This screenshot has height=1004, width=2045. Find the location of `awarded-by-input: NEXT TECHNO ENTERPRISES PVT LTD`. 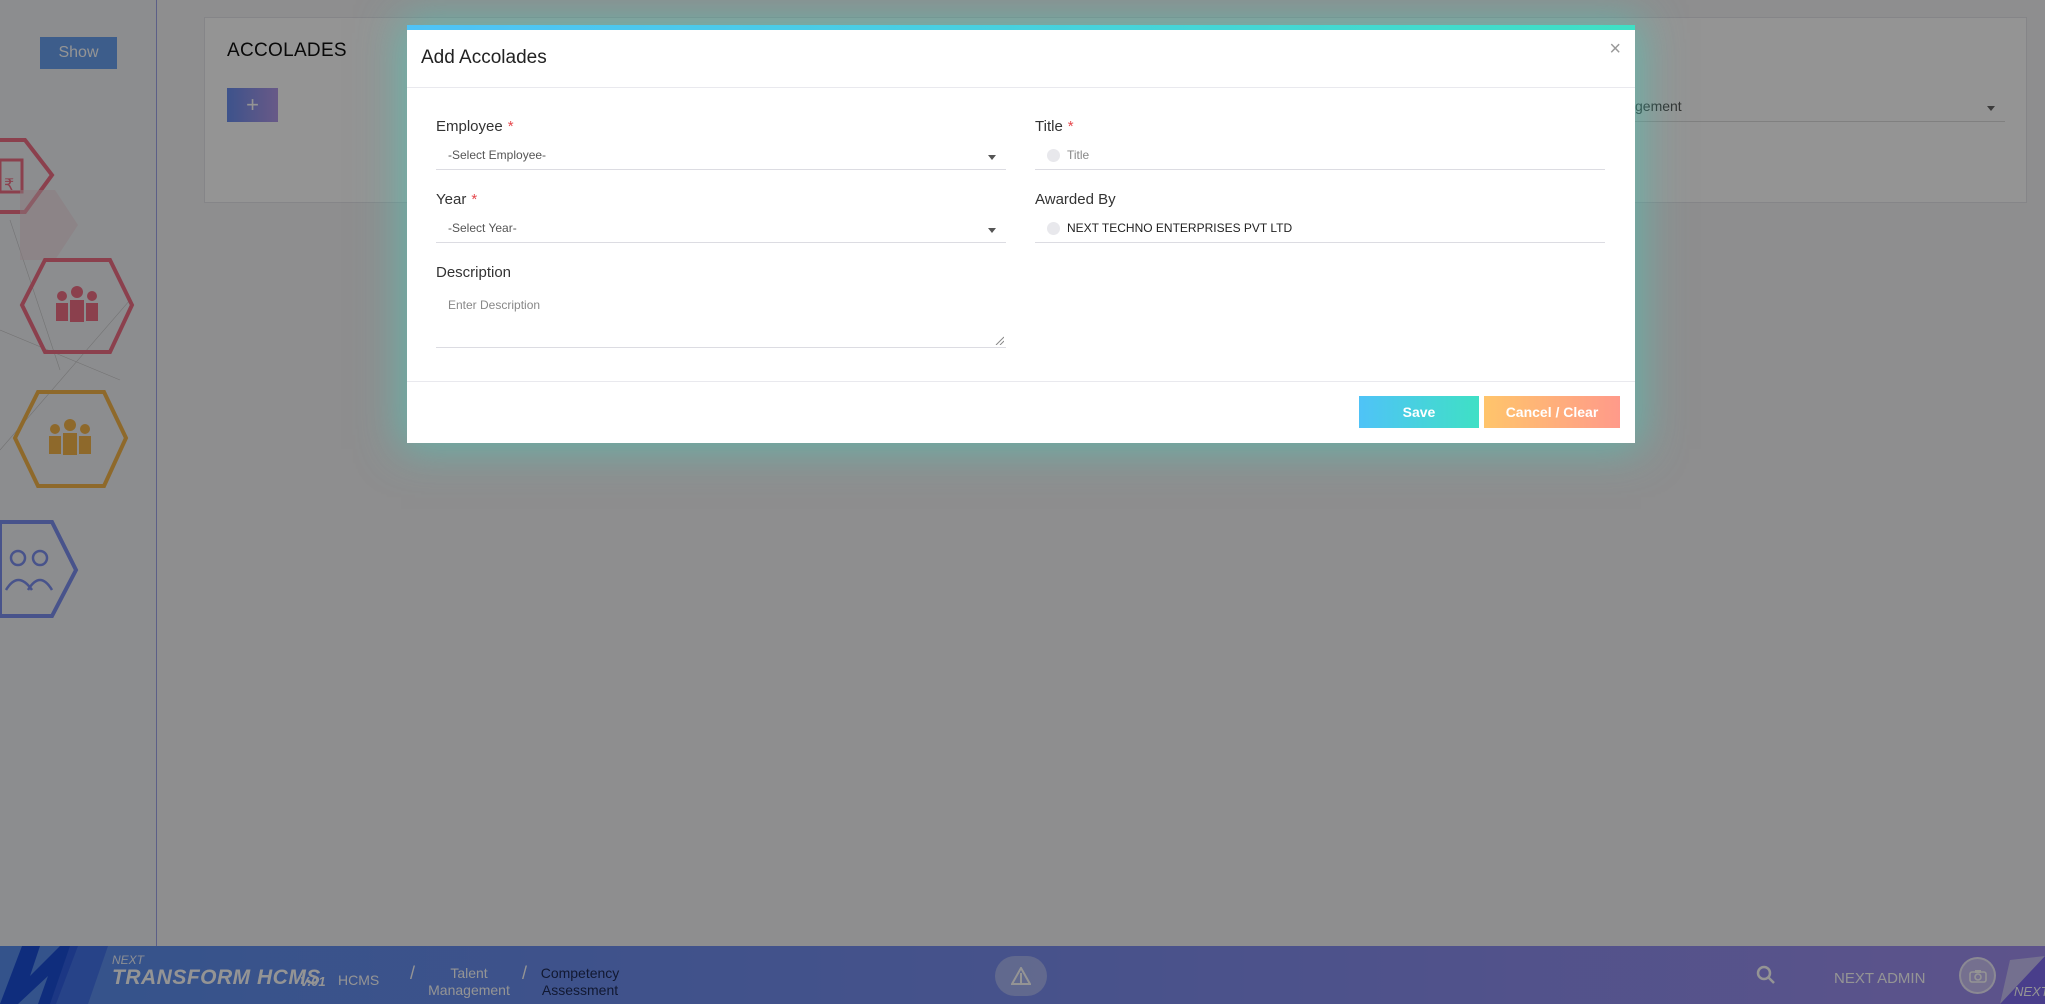

awarded-by-input: NEXT TECHNO ENTERPRISES PVT LTD is located at coordinates (1320, 230).